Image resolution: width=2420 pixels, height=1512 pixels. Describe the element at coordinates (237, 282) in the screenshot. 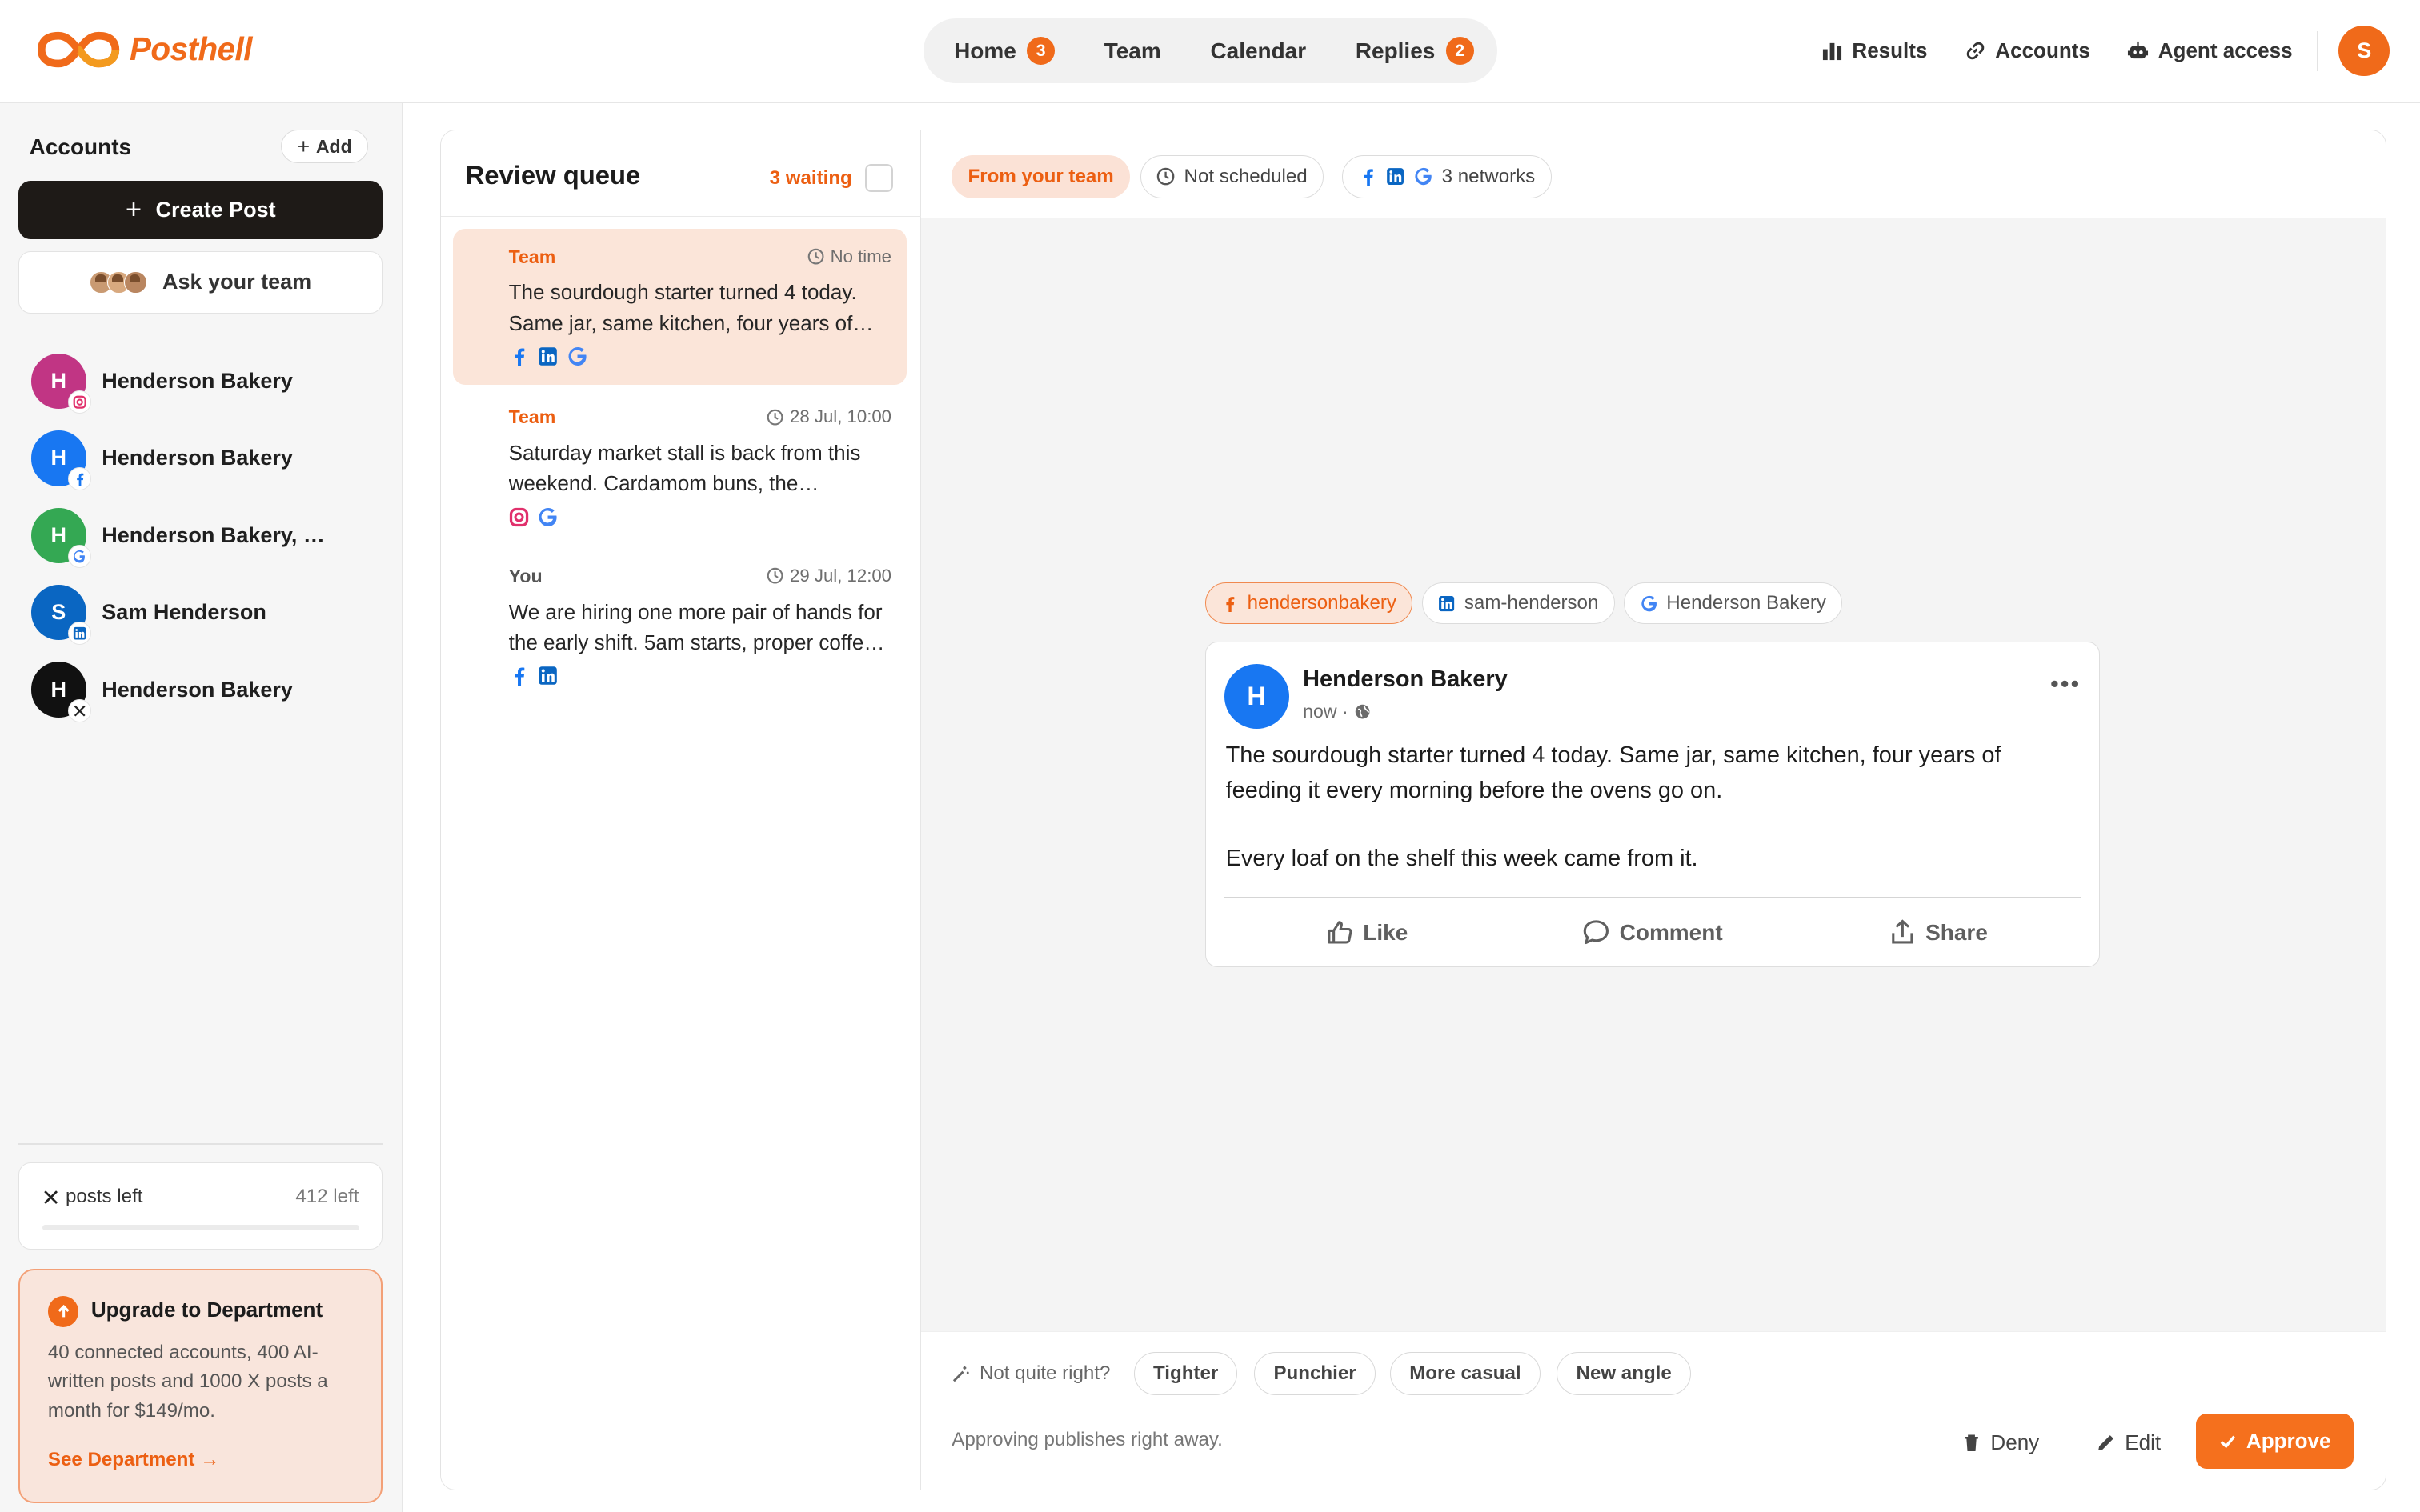

I see `ask-team-label: Ask your team` at that location.